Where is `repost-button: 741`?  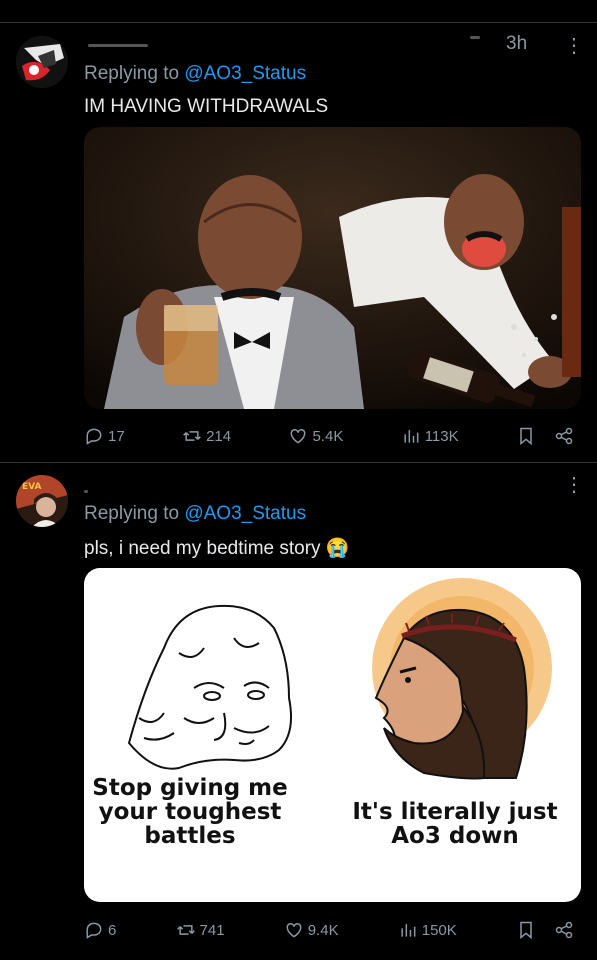
repost-button: 741 is located at coordinates (200, 930).